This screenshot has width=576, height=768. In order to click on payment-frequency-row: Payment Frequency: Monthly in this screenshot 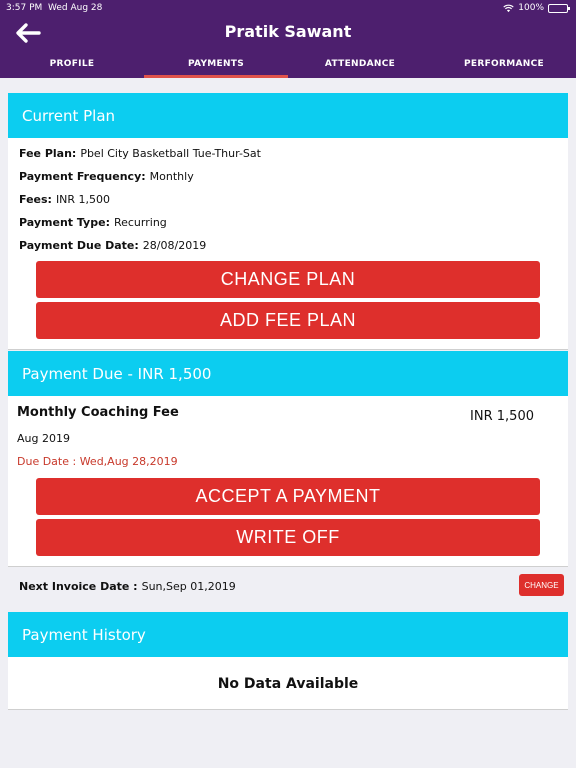, I will do `click(288, 176)`.